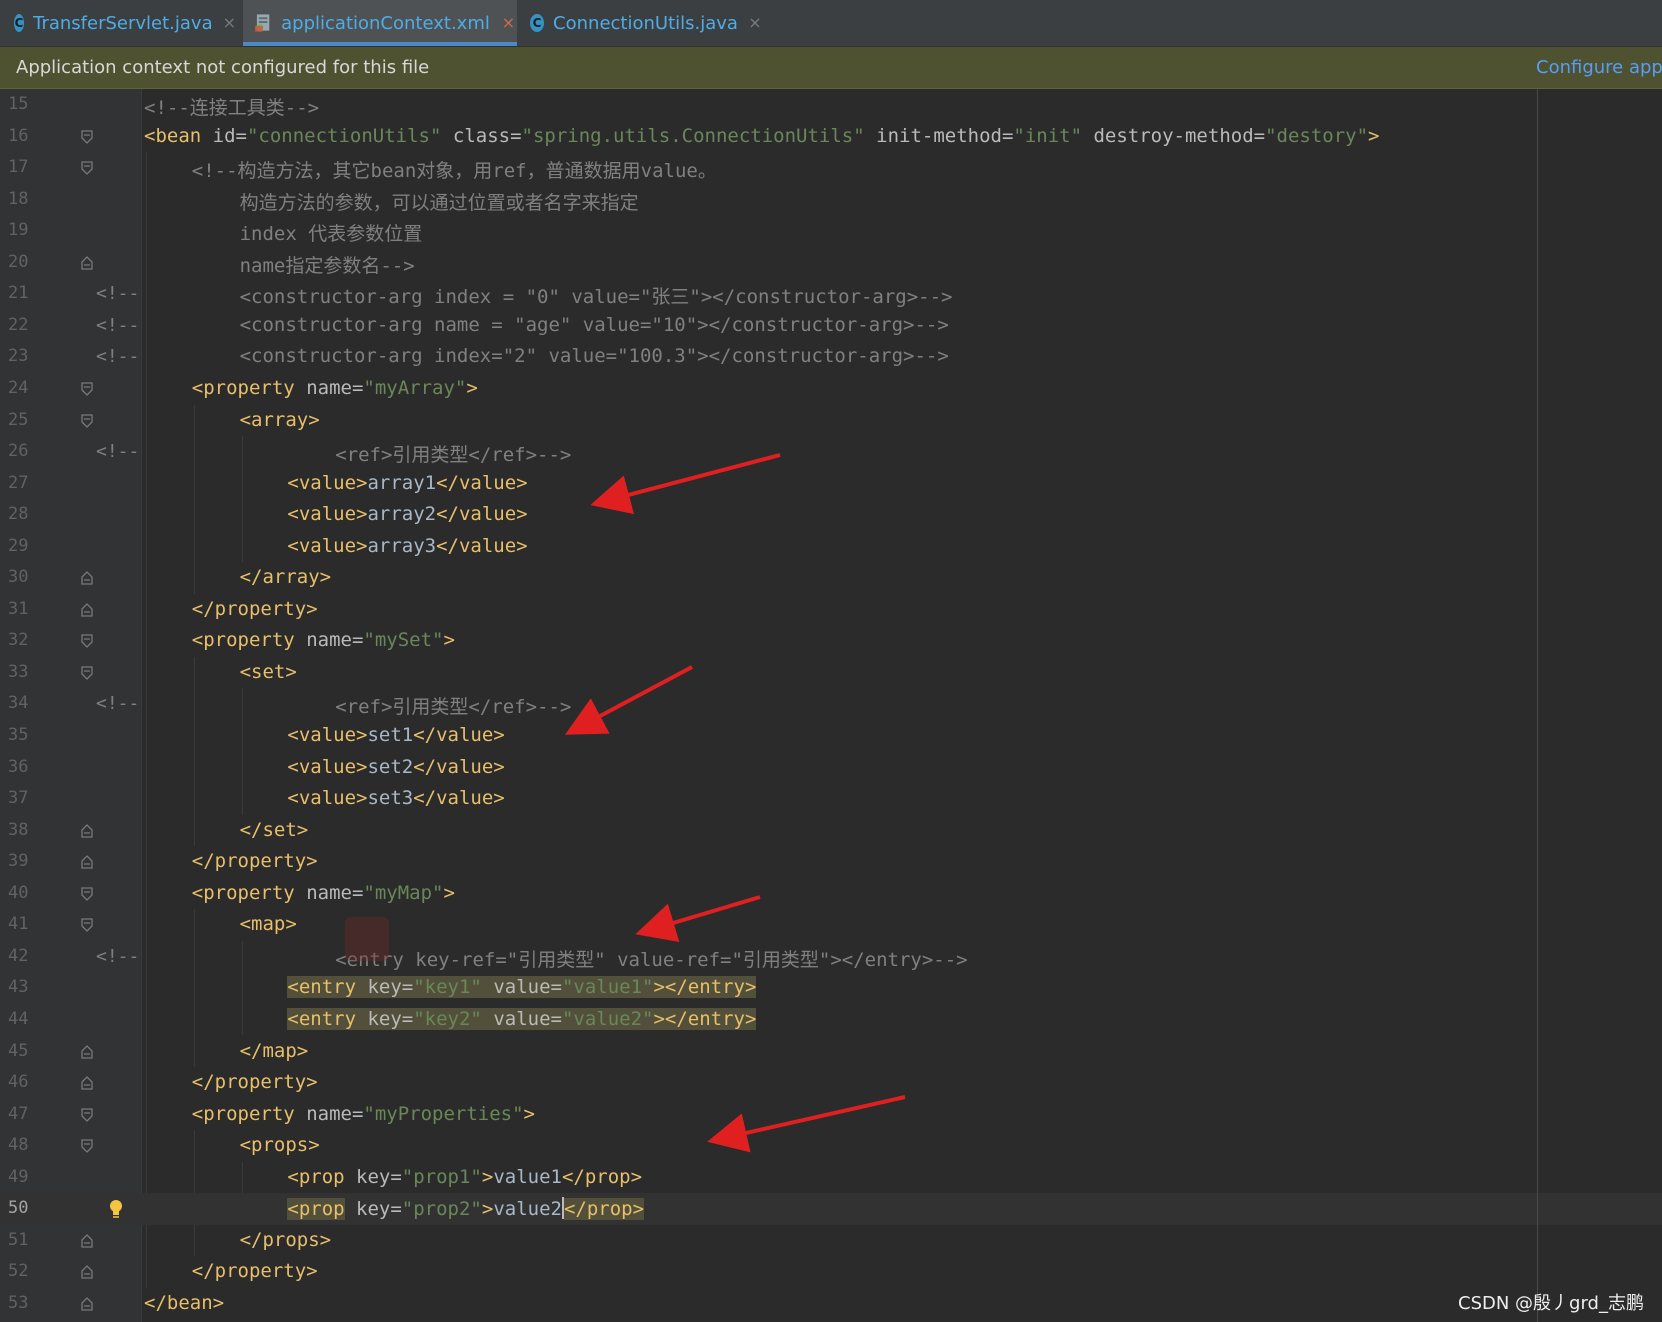 This screenshot has height=1322, width=1662. I want to click on arrow-set, so click(628, 700).